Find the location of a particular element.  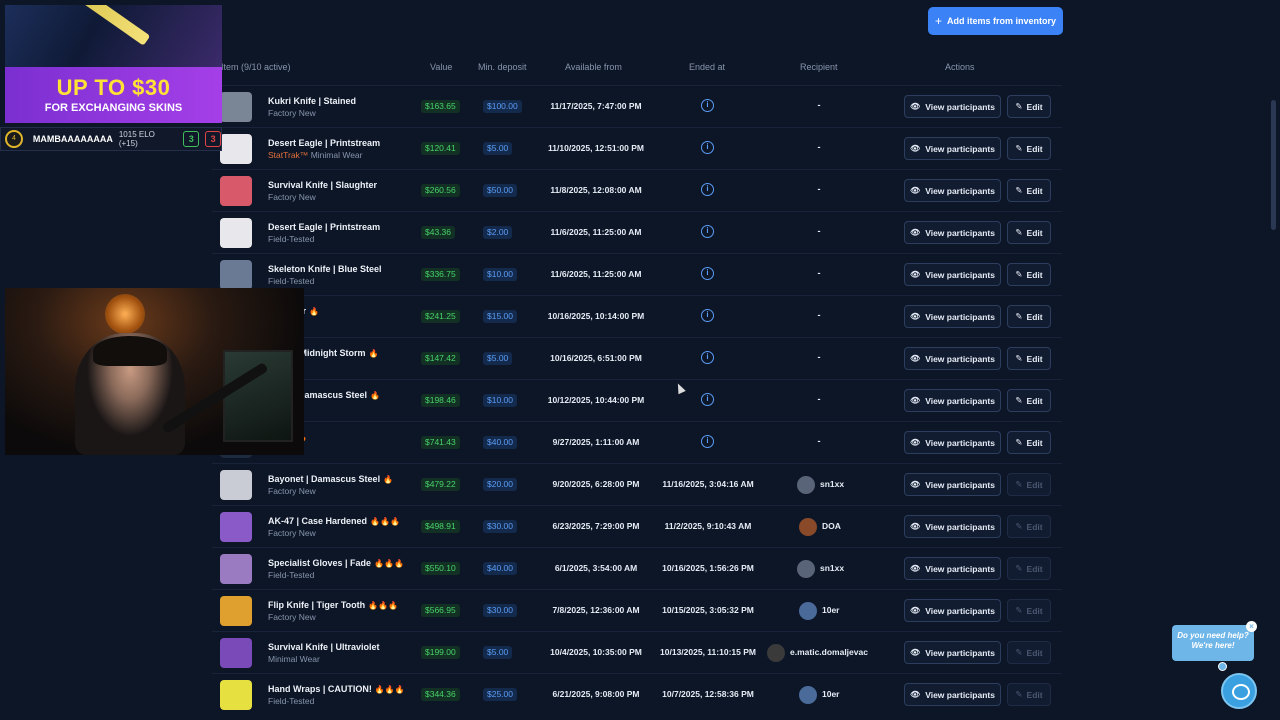

chat-help-text: Do you need help? We're here! is located at coordinates (1213, 640).